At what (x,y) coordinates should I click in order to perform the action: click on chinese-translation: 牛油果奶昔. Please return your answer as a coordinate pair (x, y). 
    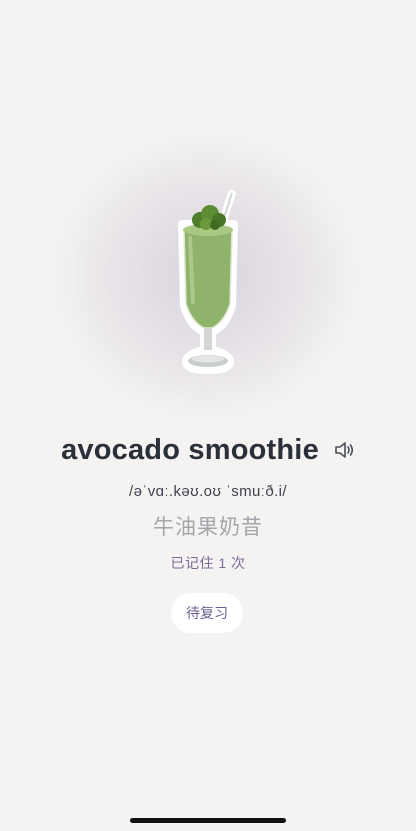
    Looking at the image, I should click on (208, 527).